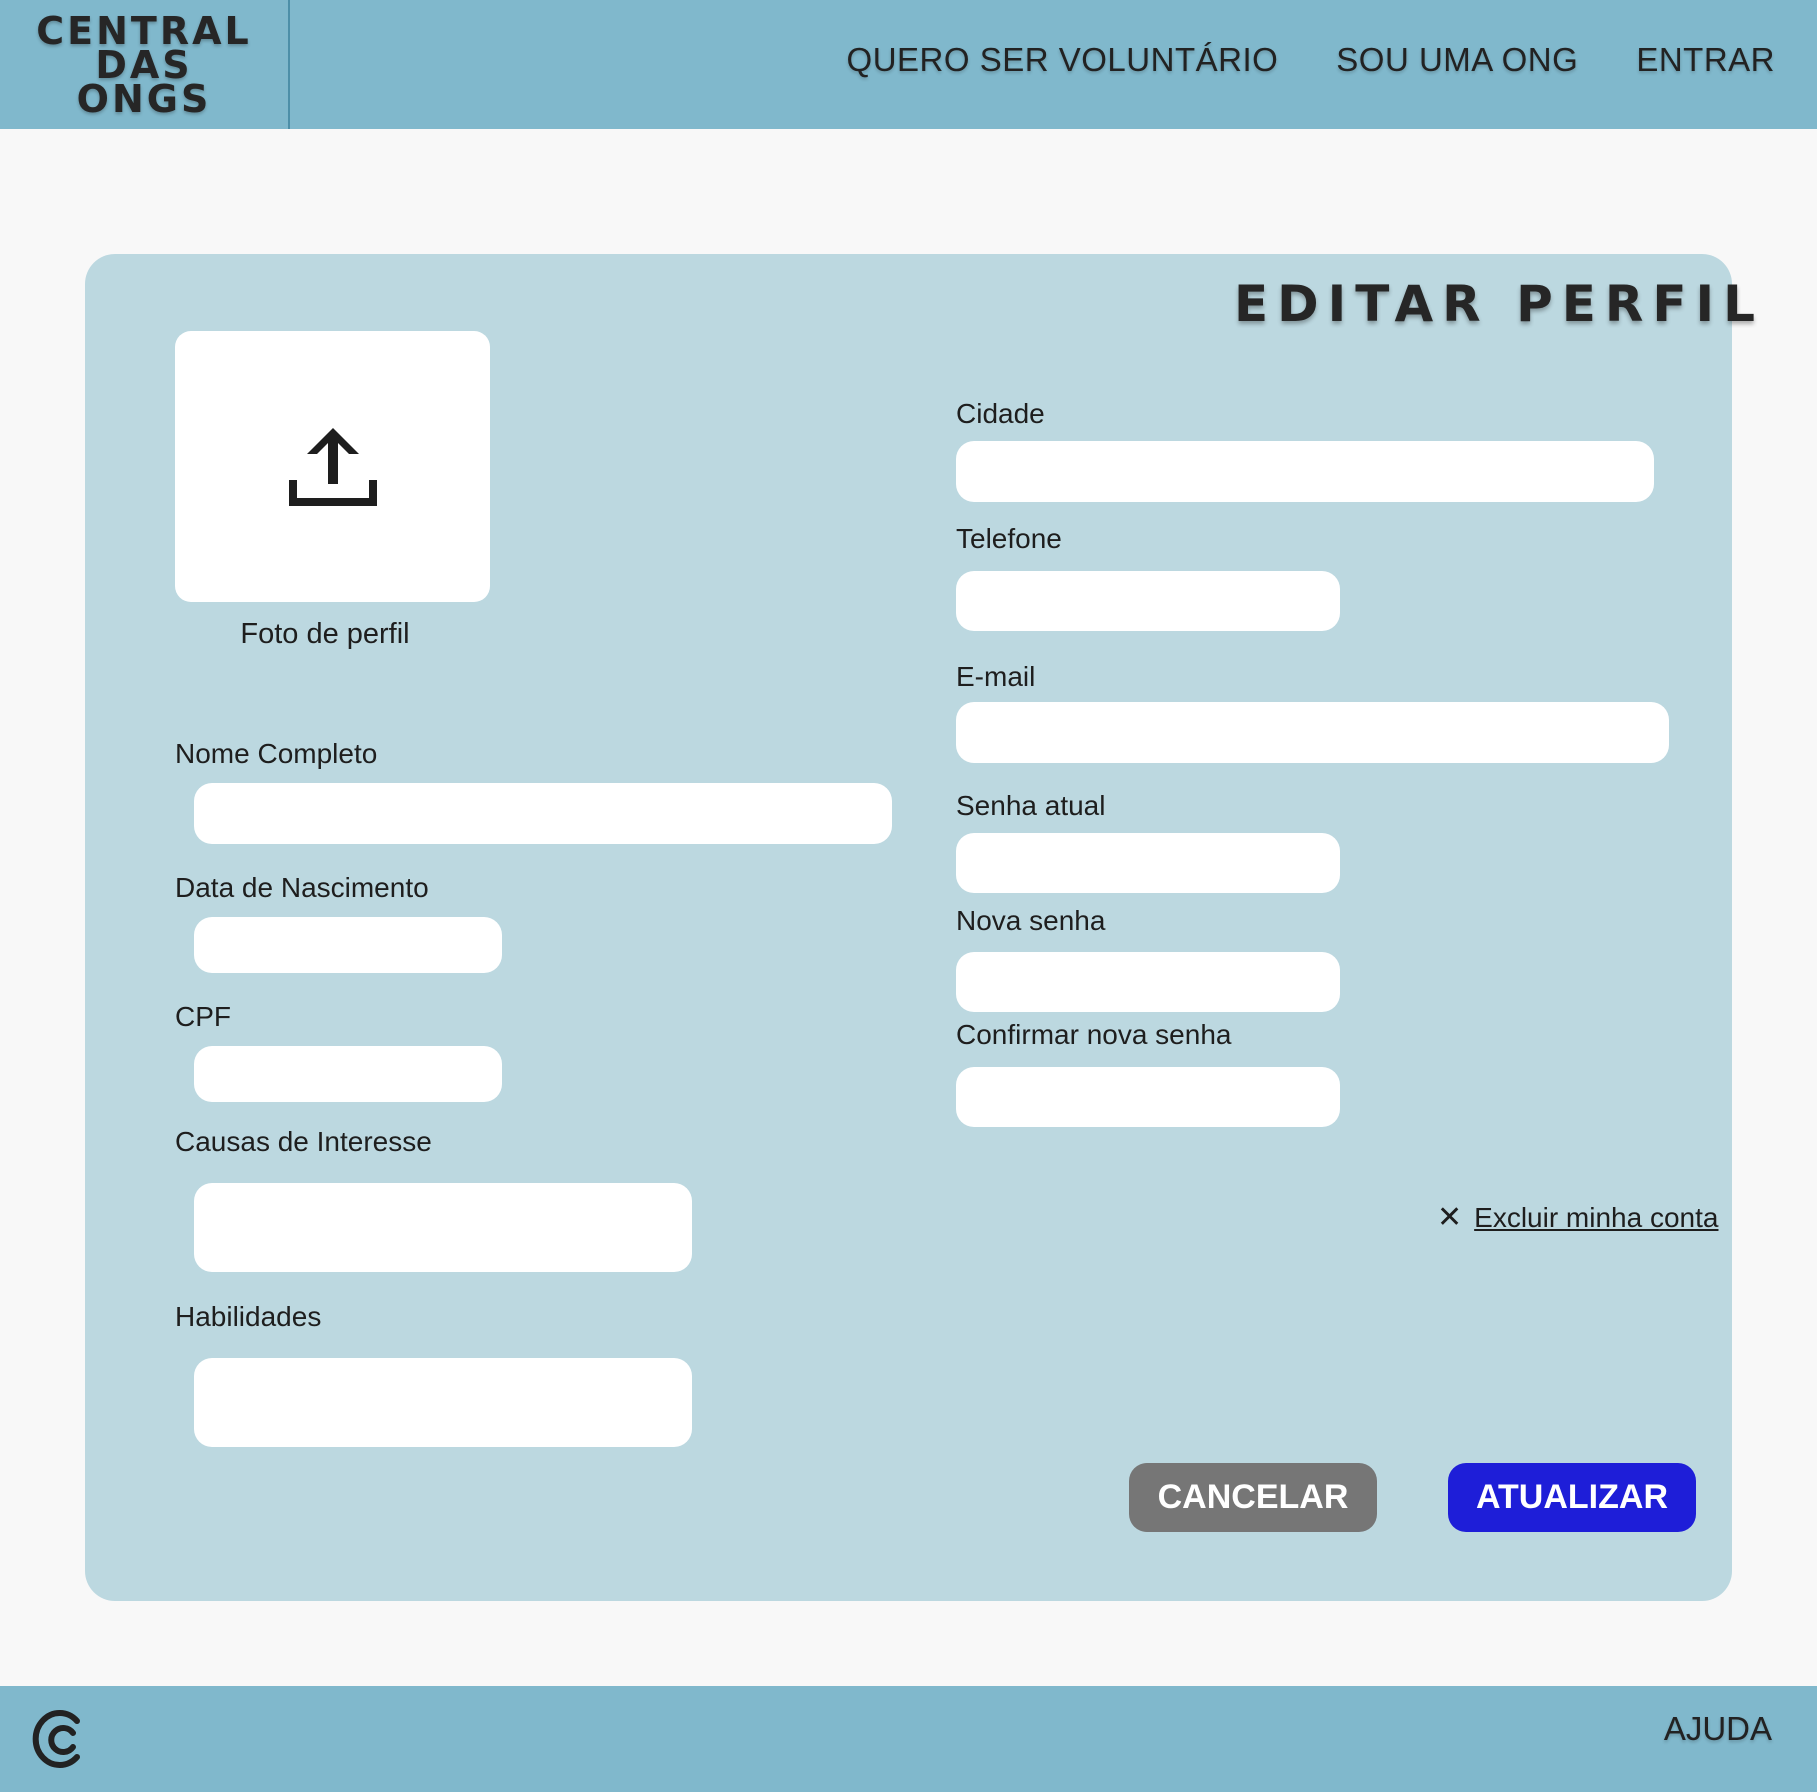 The height and width of the screenshot is (1792, 1817). I want to click on page-title: EDITAR PERFIL, so click(1499, 304).